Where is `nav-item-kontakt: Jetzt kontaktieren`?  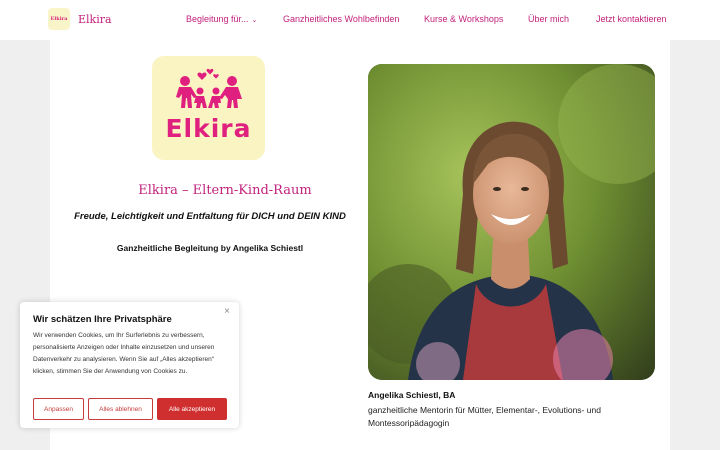 nav-item-kontakt: Jetzt kontaktieren is located at coordinates (631, 19).